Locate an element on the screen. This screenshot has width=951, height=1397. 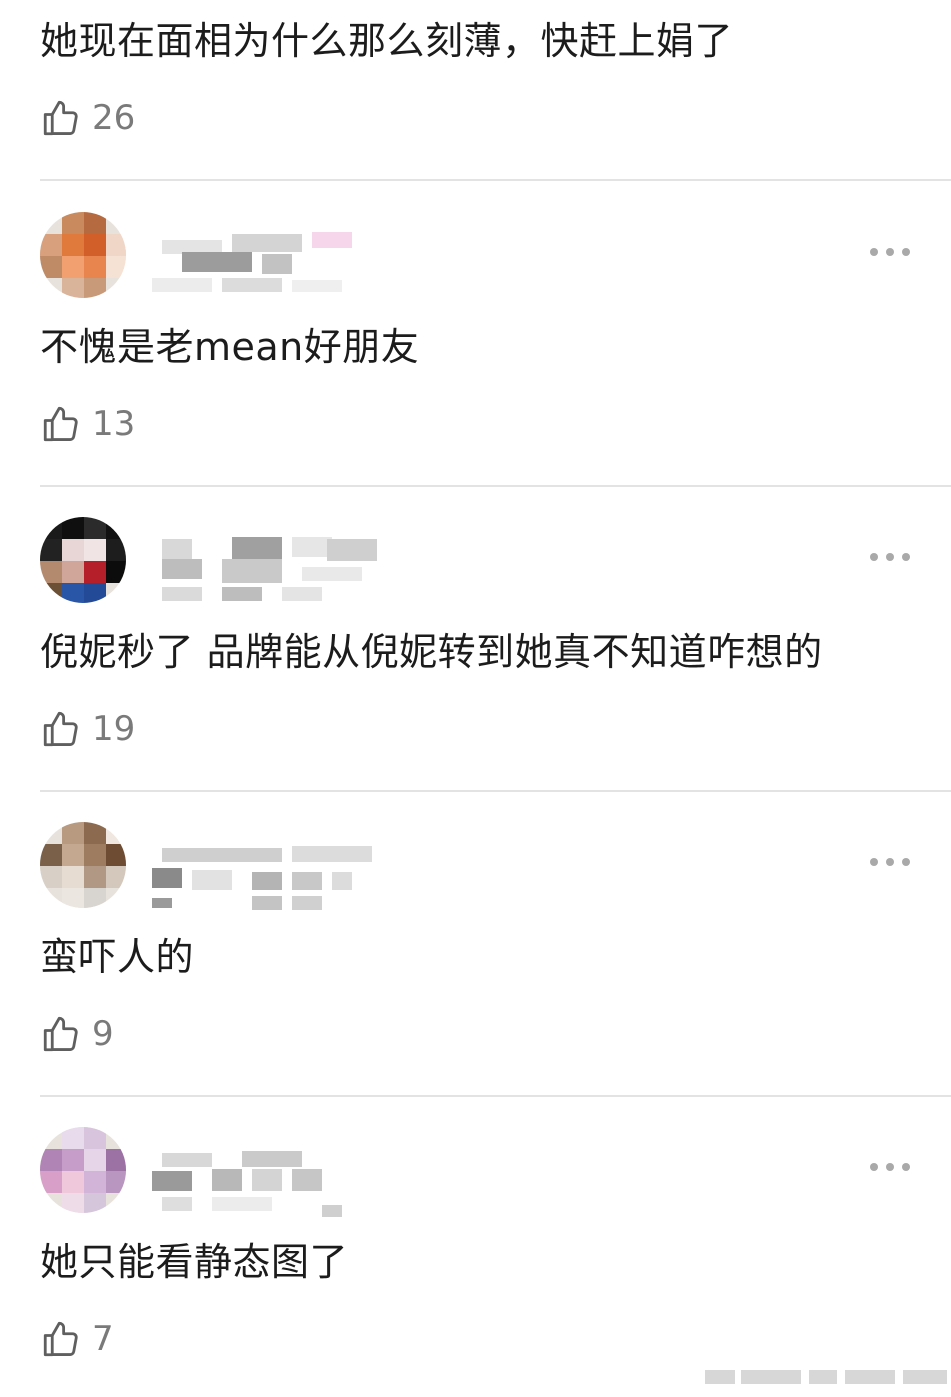
comment-text: 不愧是老mean好朋友 is located at coordinates (230, 347).